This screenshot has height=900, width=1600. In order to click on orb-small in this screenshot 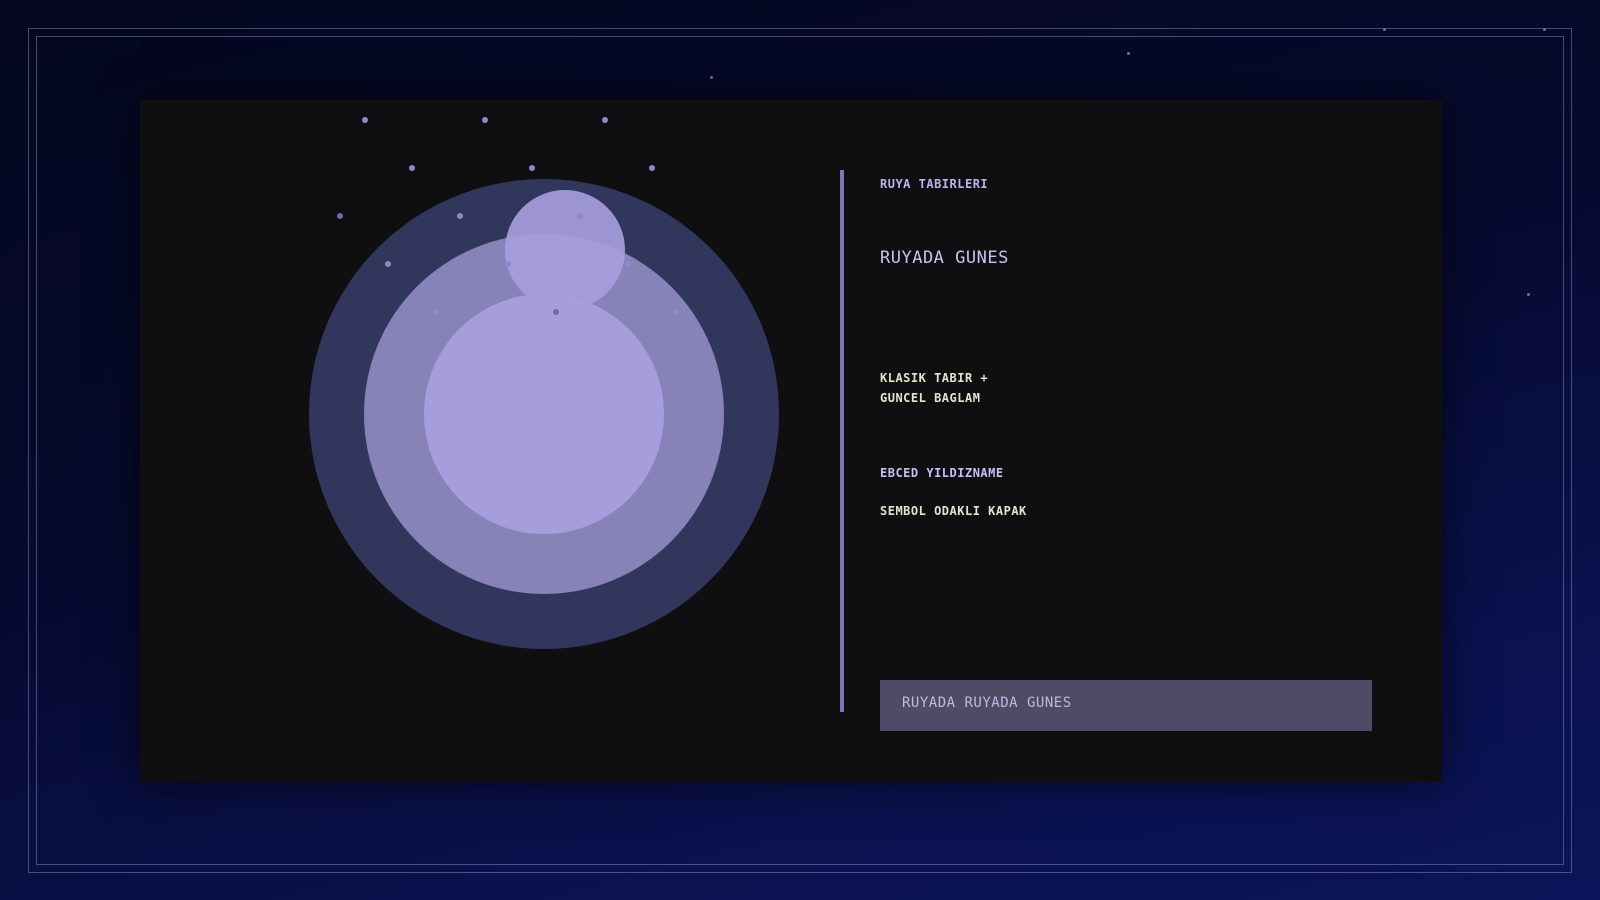, I will do `click(565, 250)`.